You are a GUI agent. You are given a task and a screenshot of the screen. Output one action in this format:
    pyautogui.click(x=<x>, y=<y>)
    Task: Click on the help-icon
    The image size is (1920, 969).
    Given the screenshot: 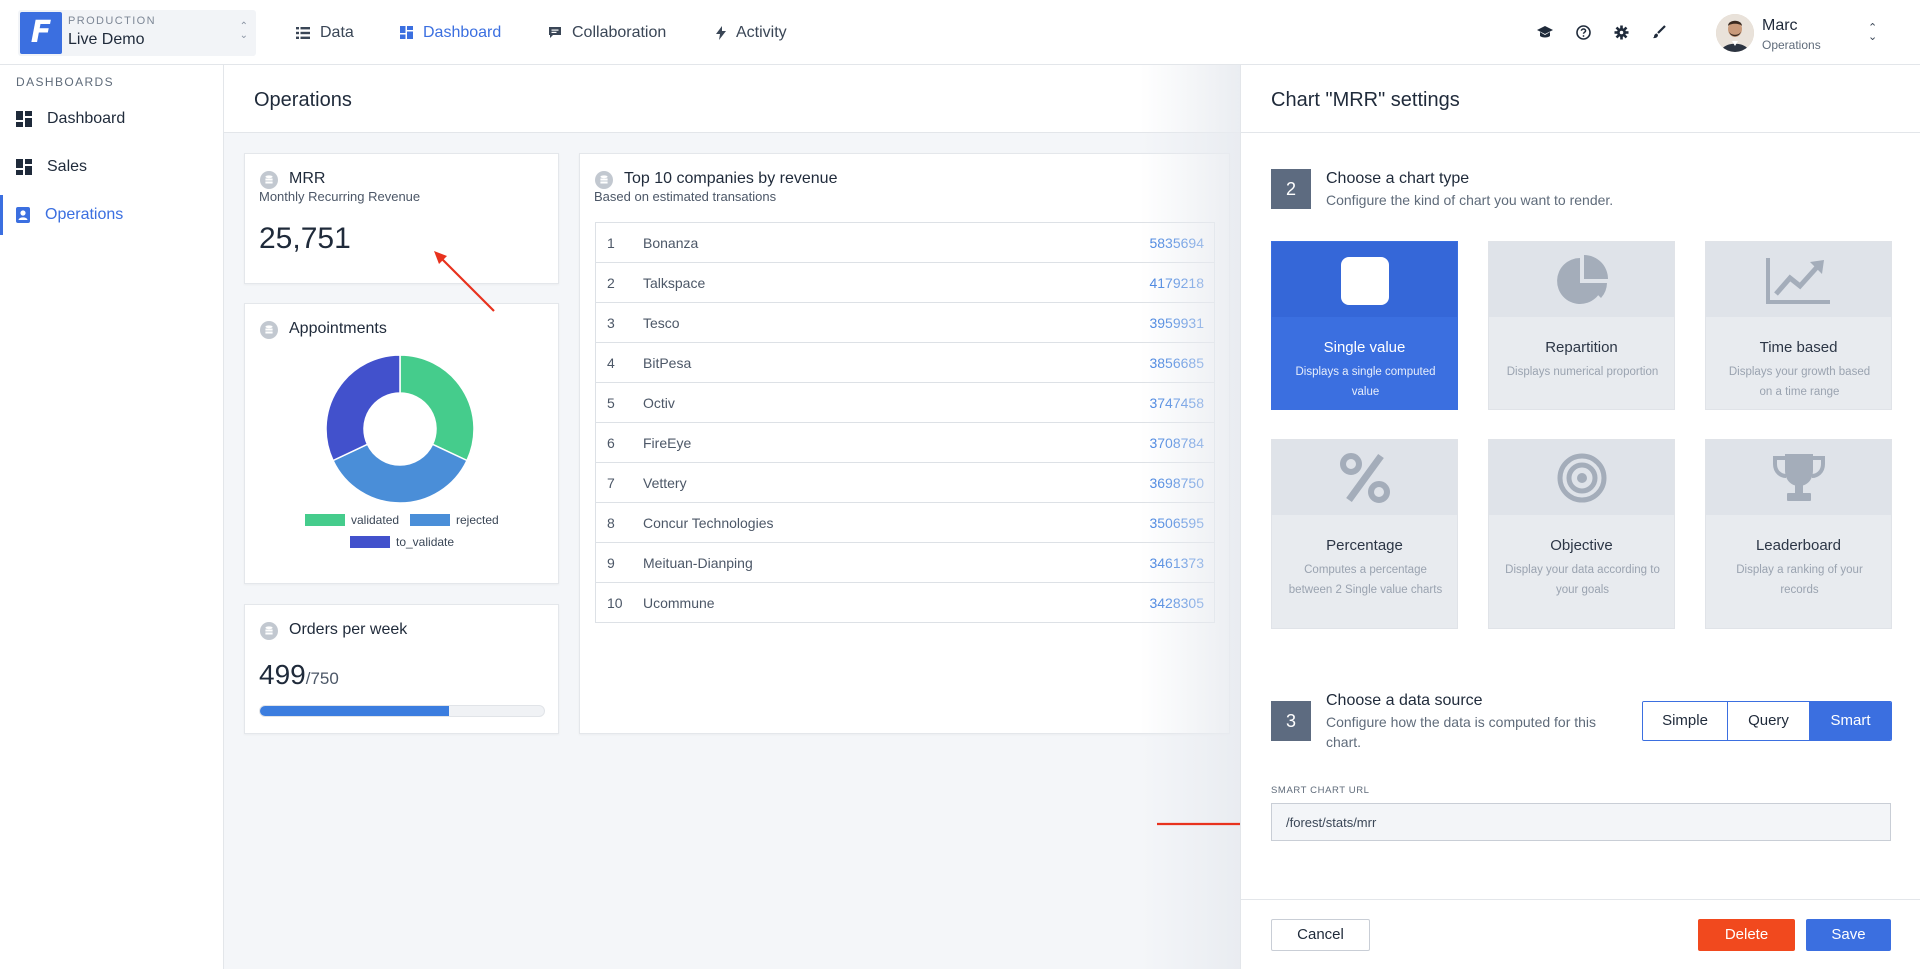 What is the action you would take?
    pyautogui.click(x=1583, y=32)
    